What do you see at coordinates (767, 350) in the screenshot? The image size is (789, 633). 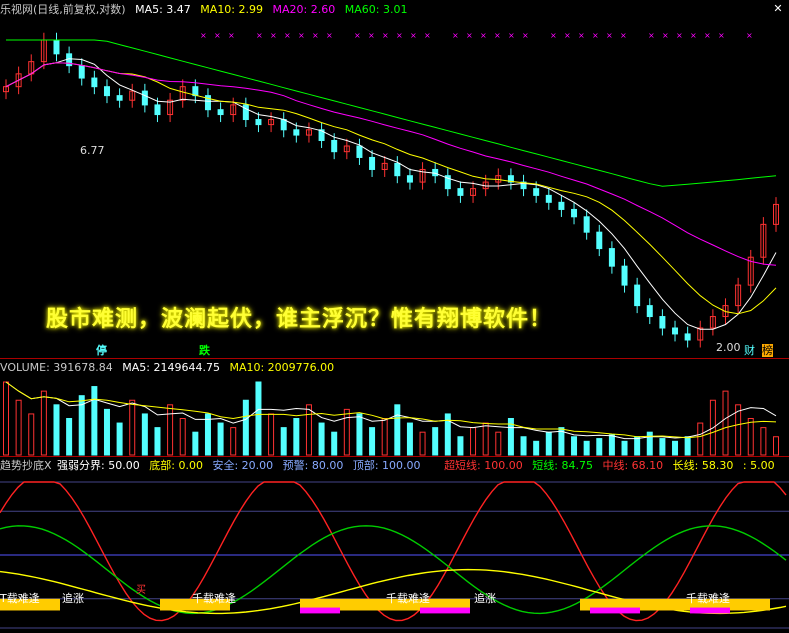 I see `bang-label: 榜` at bounding box center [767, 350].